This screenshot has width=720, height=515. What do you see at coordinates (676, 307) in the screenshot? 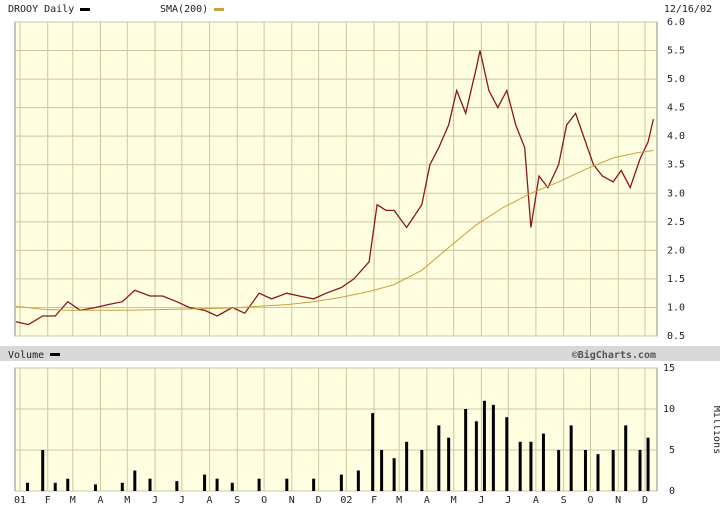
I see `price-tick-label: 1.0` at bounding box center [676, 307].